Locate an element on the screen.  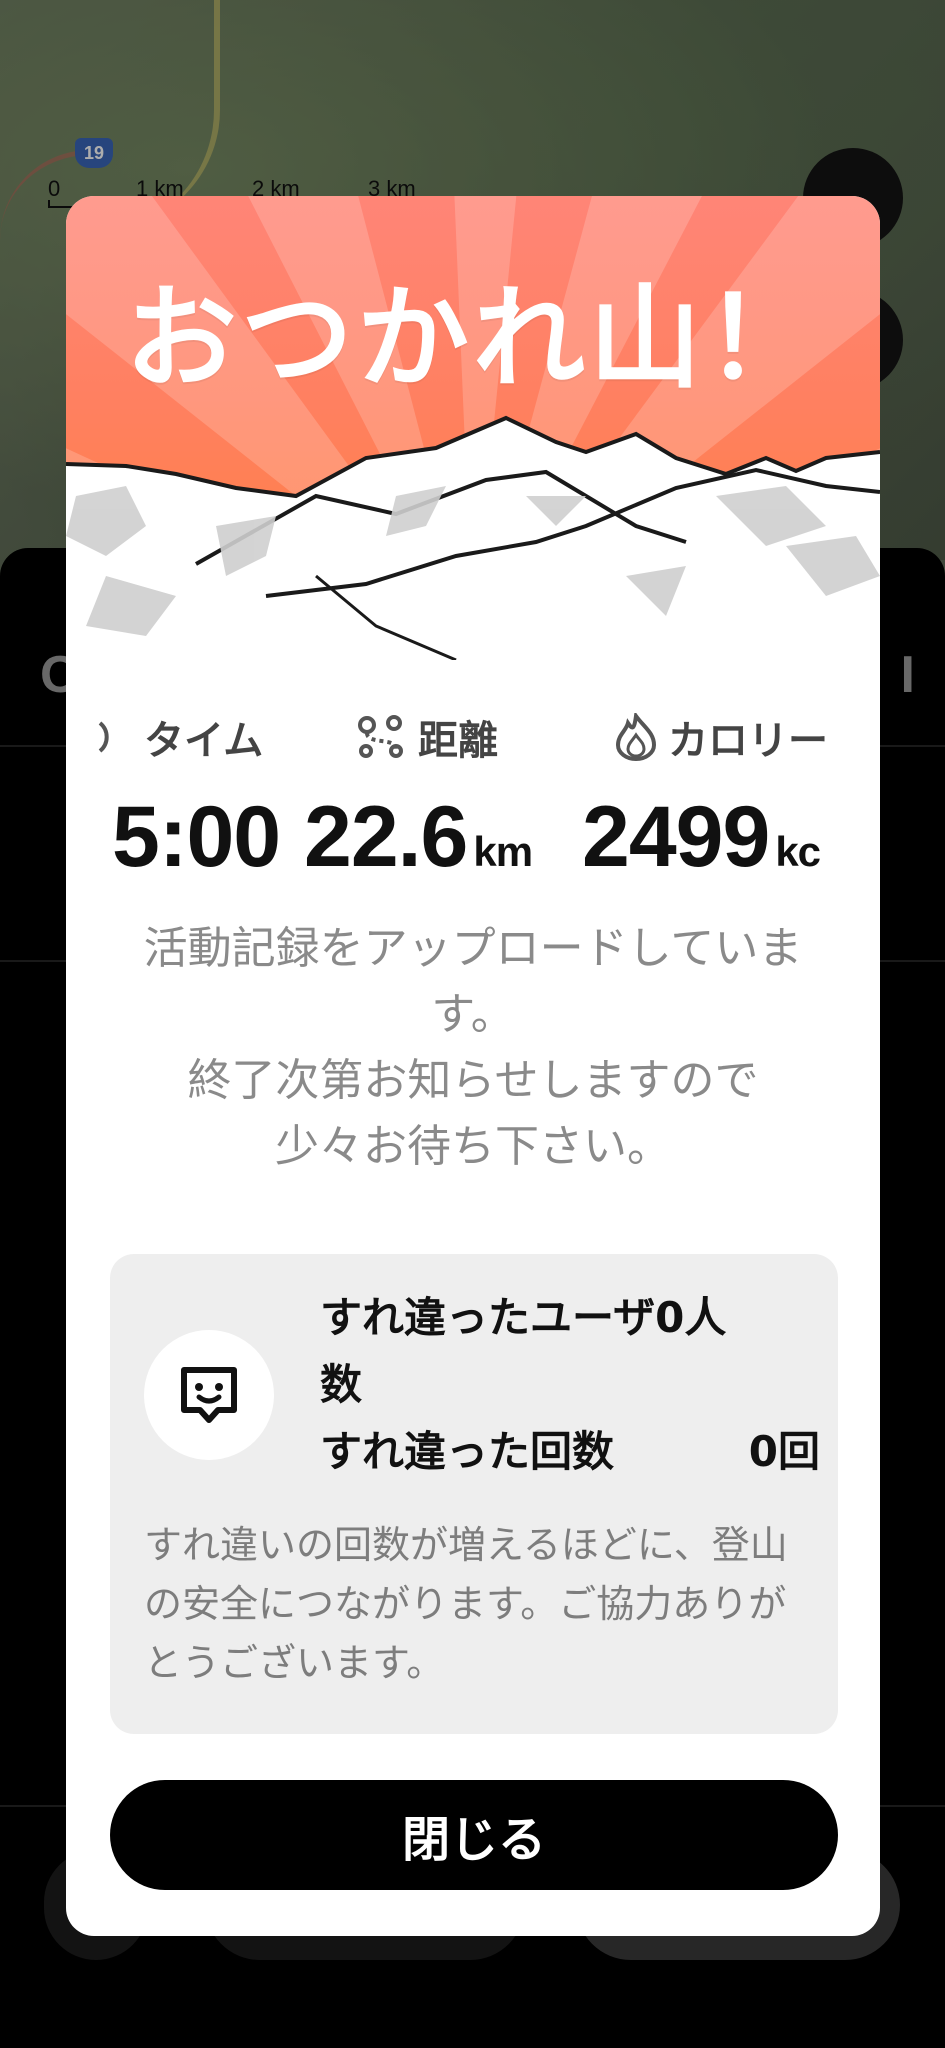
passing-icon-circle is located at coordinates (209, 1395).